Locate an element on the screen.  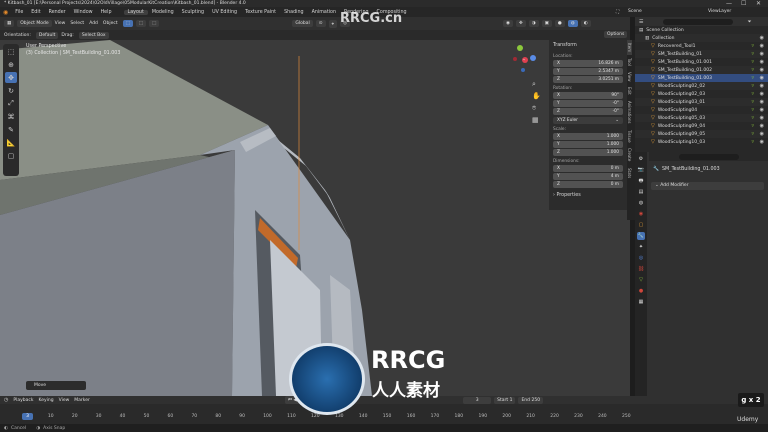
blender-logo-icon: ◉ is located at coordinates (5, 12).